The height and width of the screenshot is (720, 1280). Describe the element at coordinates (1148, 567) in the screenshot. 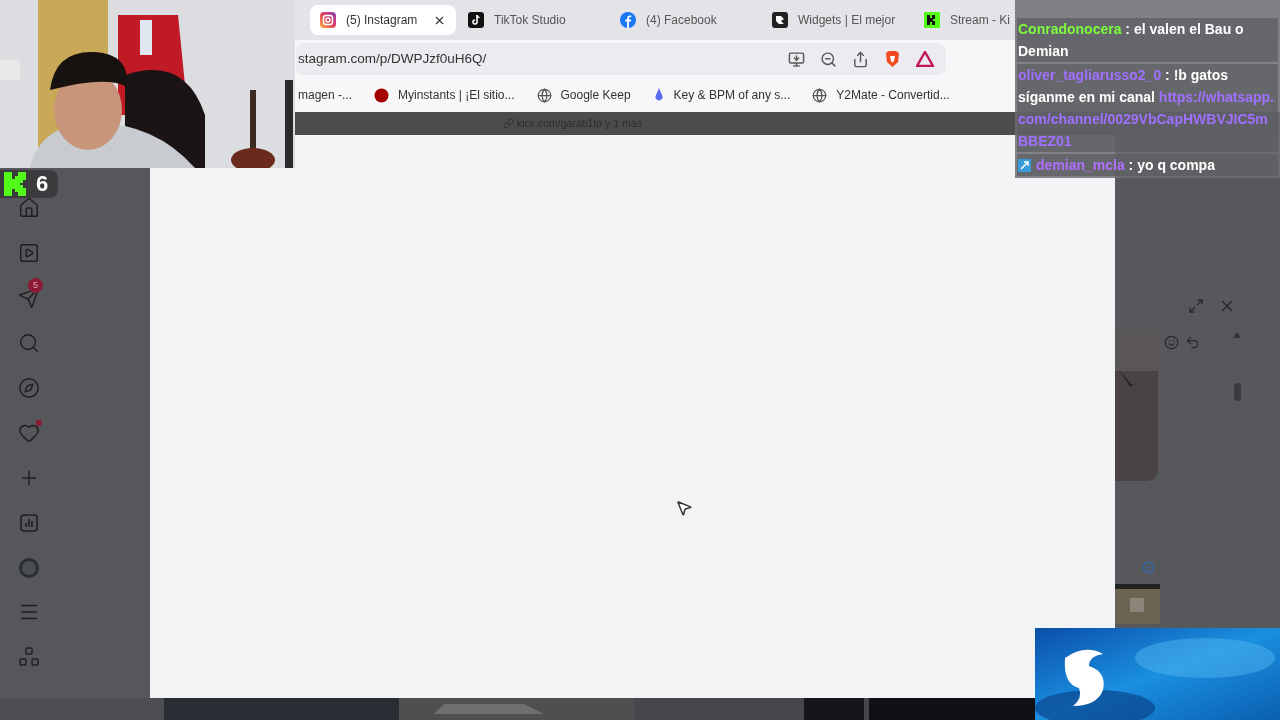

I see `verified-icon` at that location.